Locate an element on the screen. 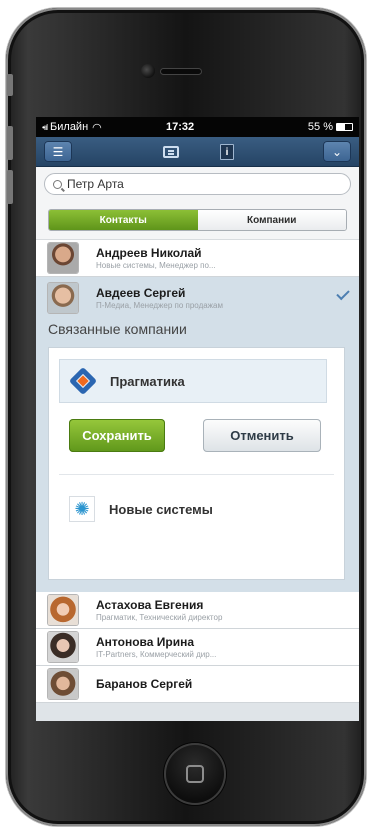 Image resolution: width=372 pixels, height=830 pixels. segment-control-wrap: Контакты Компании is located at coordinates (197, 220).